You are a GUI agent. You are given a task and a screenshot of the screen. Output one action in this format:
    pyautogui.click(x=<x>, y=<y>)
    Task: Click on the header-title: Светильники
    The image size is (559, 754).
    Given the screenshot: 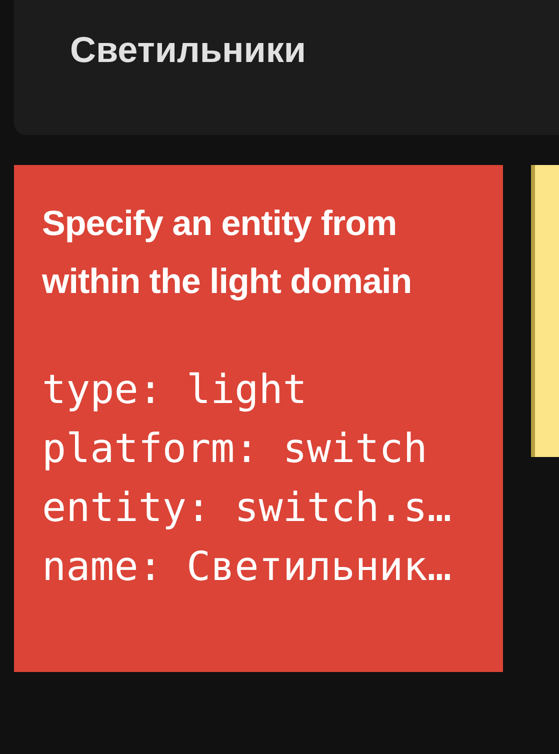 What is the action you would take?
    pyautogui.click(x=188, y=50)
    